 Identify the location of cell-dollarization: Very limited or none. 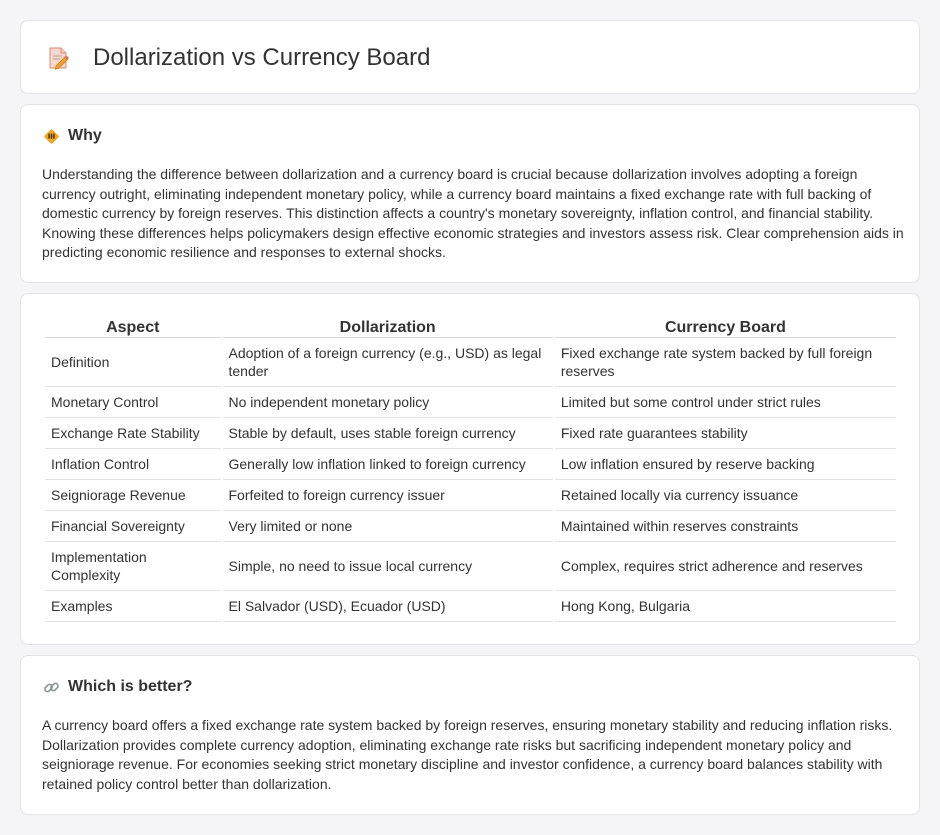
(387, 526).